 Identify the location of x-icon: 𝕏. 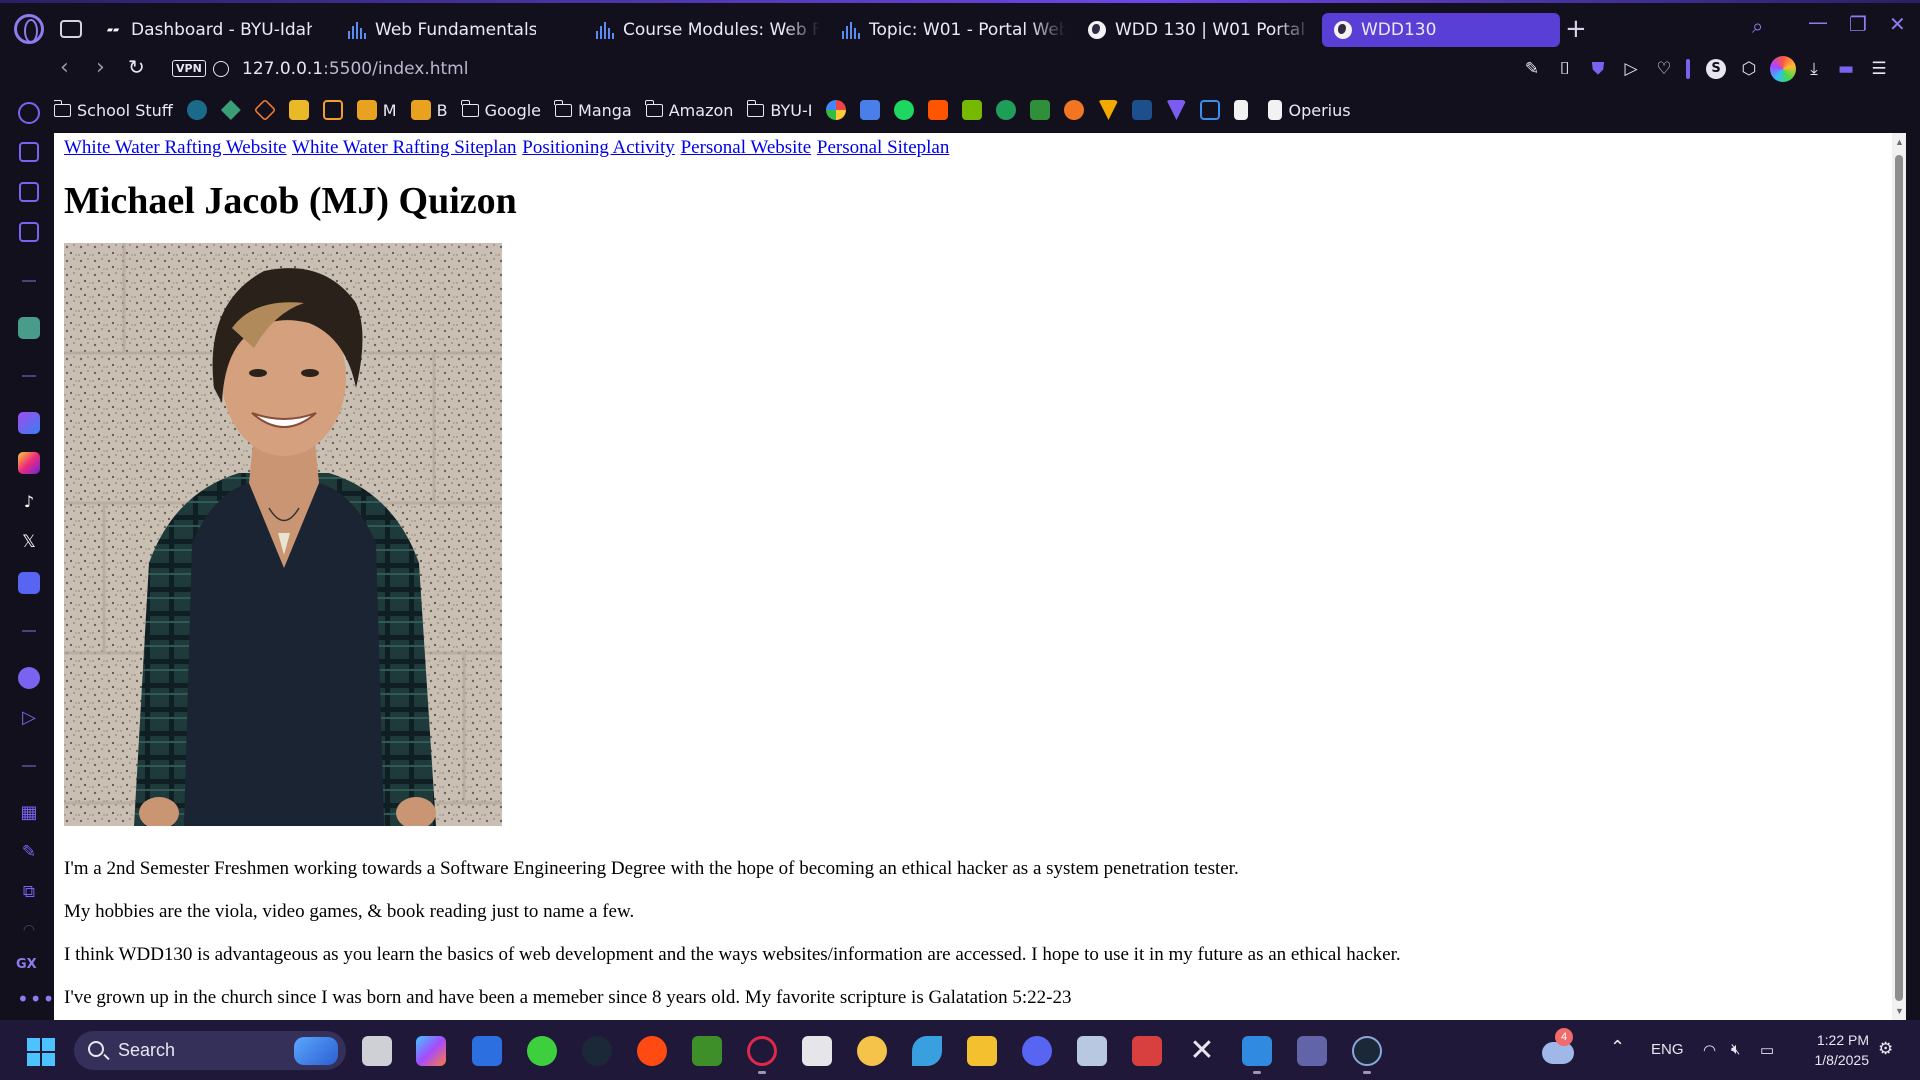
(29, 543).